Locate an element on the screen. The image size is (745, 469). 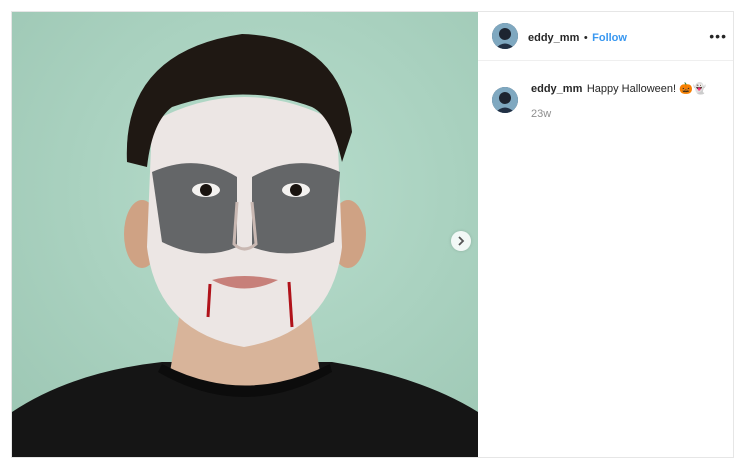
header-username: eddy_mm is located at coordinates (553, 38).